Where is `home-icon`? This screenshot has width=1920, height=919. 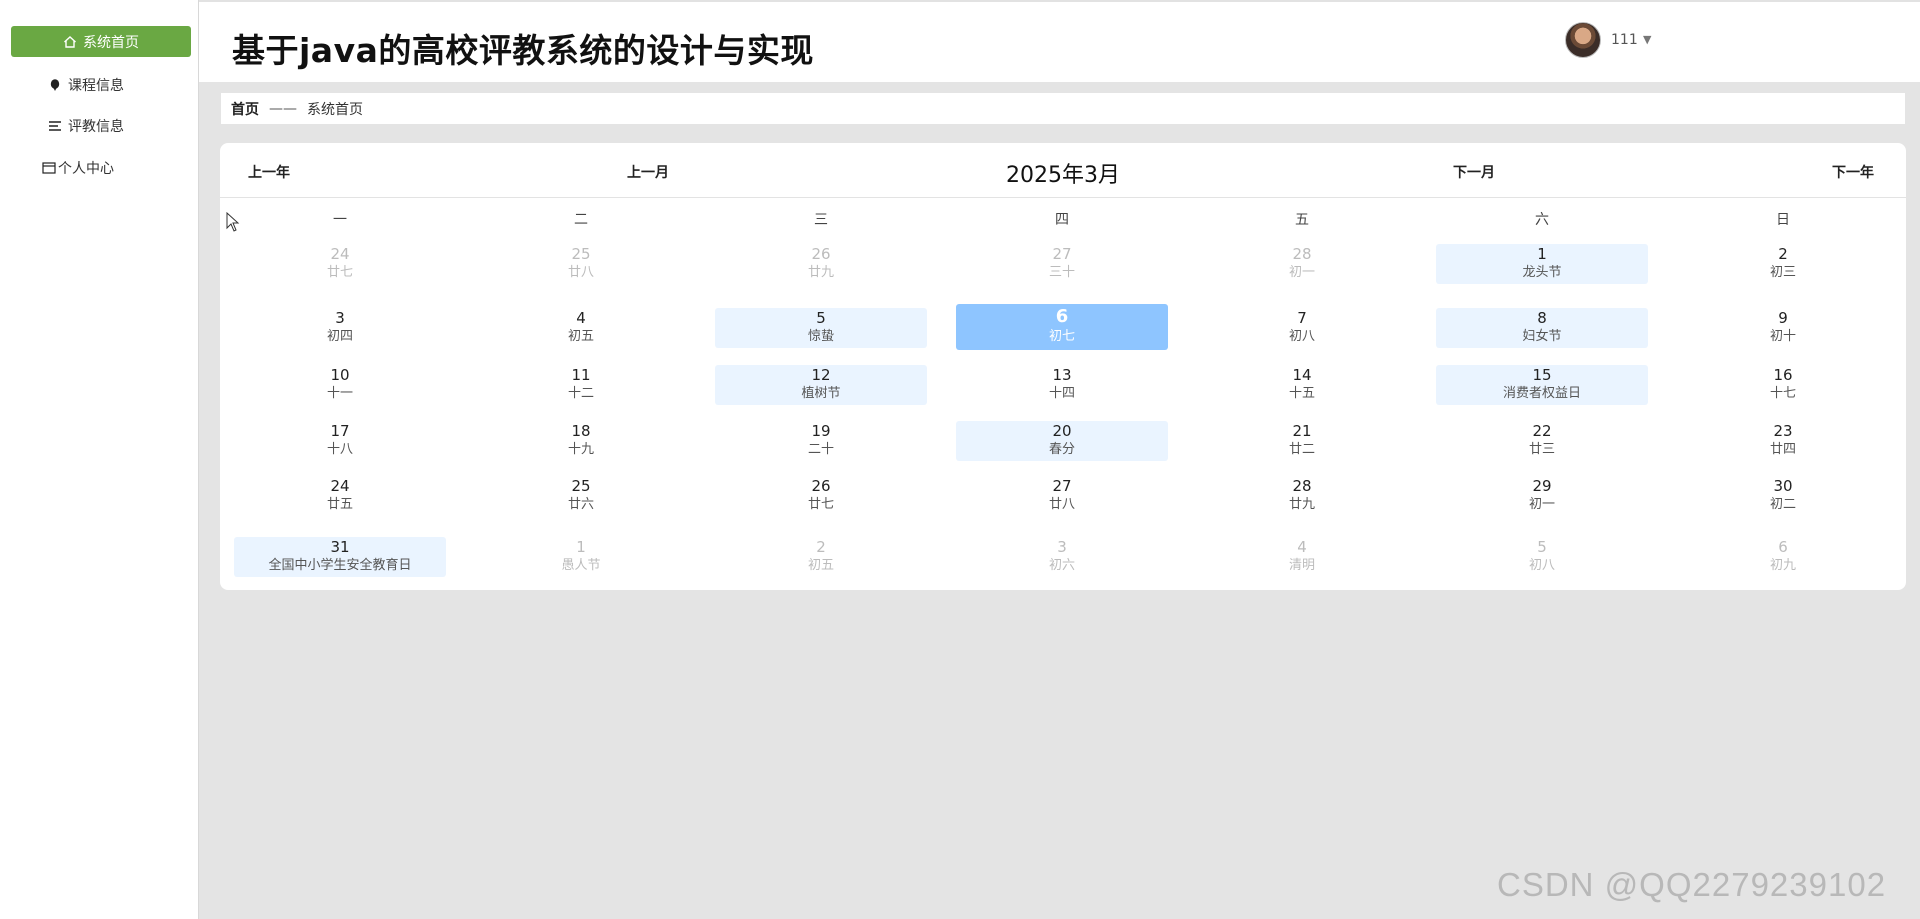 home-icon is located at coordinates (70, 42).